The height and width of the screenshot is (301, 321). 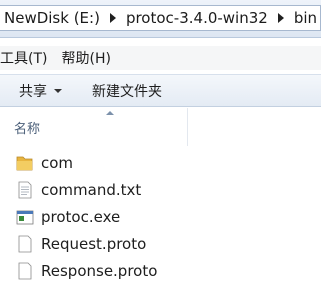 I want to click on text-file-icon, so click(x=25, y=190).